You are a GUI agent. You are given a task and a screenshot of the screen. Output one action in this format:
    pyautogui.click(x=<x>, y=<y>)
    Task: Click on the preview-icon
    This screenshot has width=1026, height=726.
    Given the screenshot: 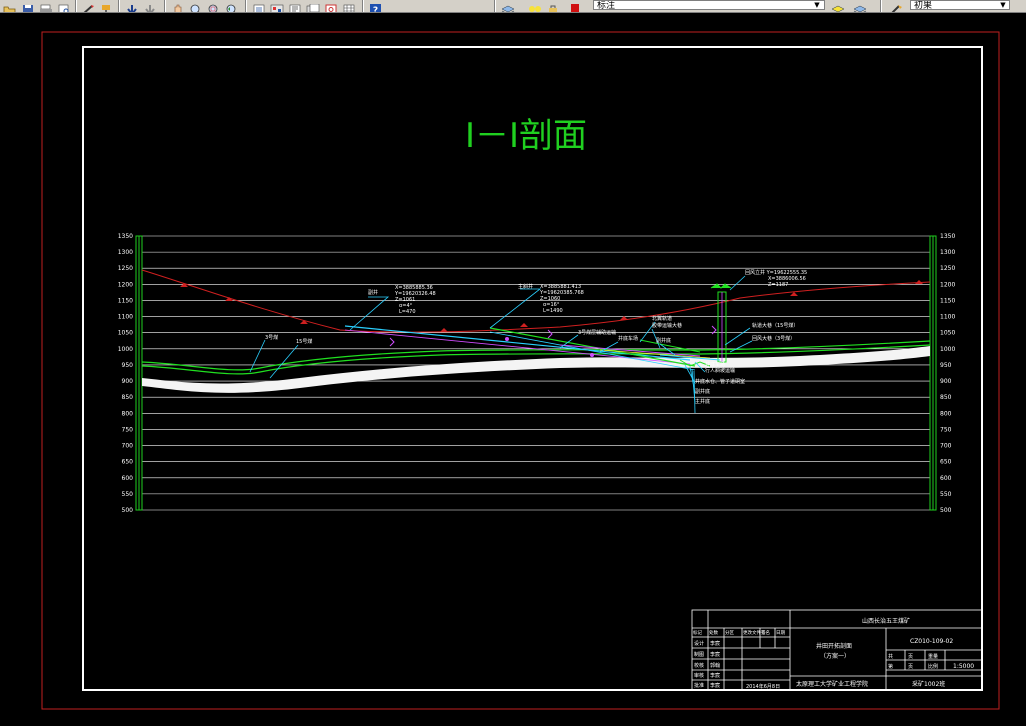 What is the action you would take?
    pyautogui.click(x=64, y=6)
    